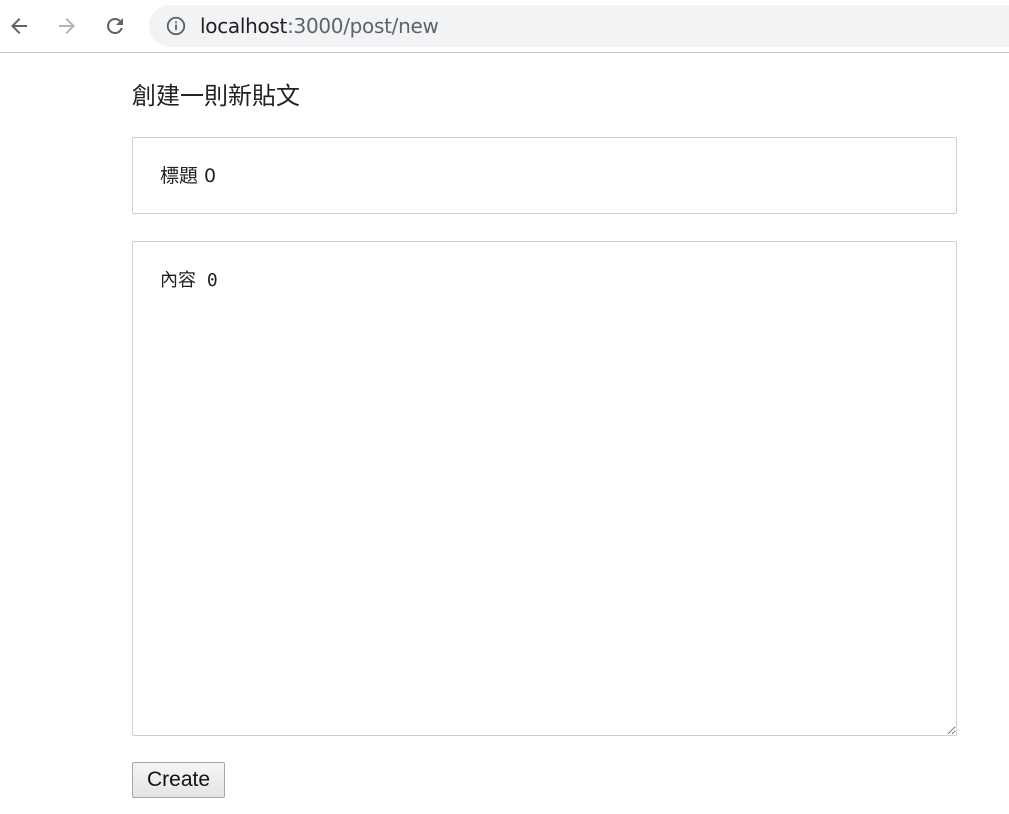  What do you see at coordinates (176, 26) in the screenshot?
I see `info-icon` at bounding box center [176, 26].